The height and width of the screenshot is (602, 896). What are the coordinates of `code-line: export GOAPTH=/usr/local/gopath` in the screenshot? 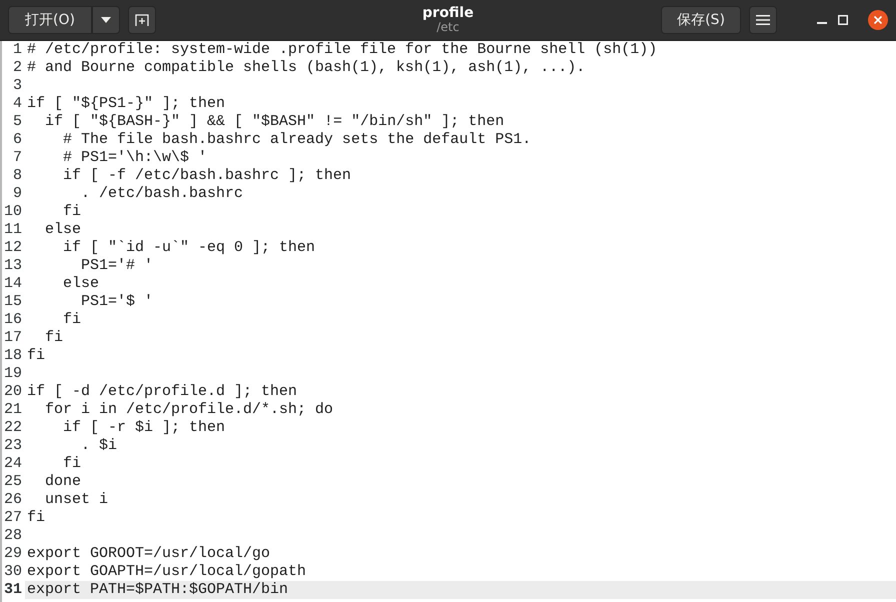 It's located at (166, 571).